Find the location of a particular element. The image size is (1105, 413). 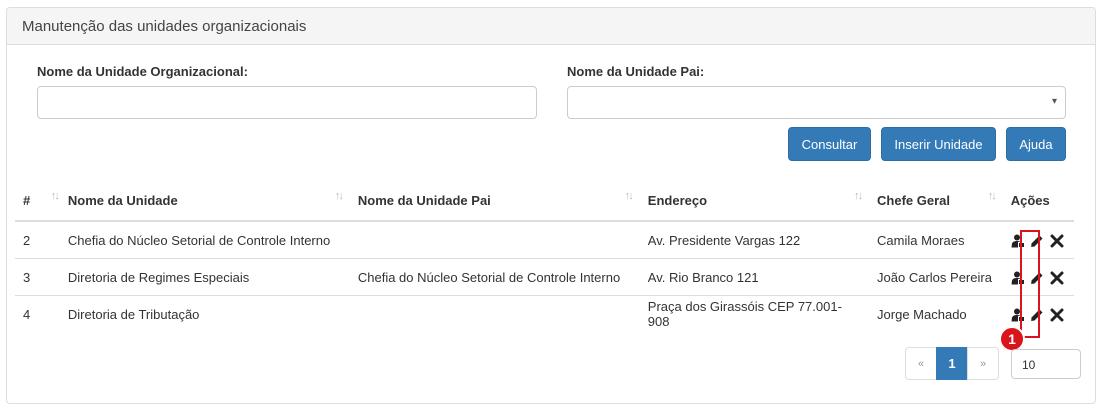

col-address: Endereço ↑↓ is located at coordinates (754, 201).